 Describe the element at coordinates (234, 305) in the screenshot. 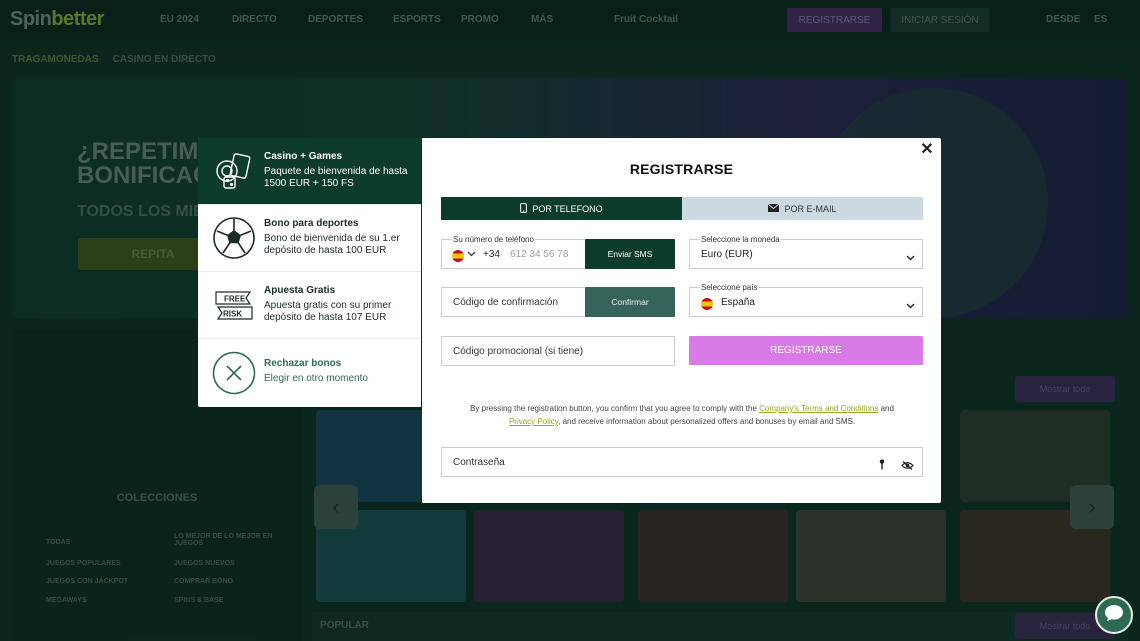

I see `free-risk-icon: FREE RISK` at that location.